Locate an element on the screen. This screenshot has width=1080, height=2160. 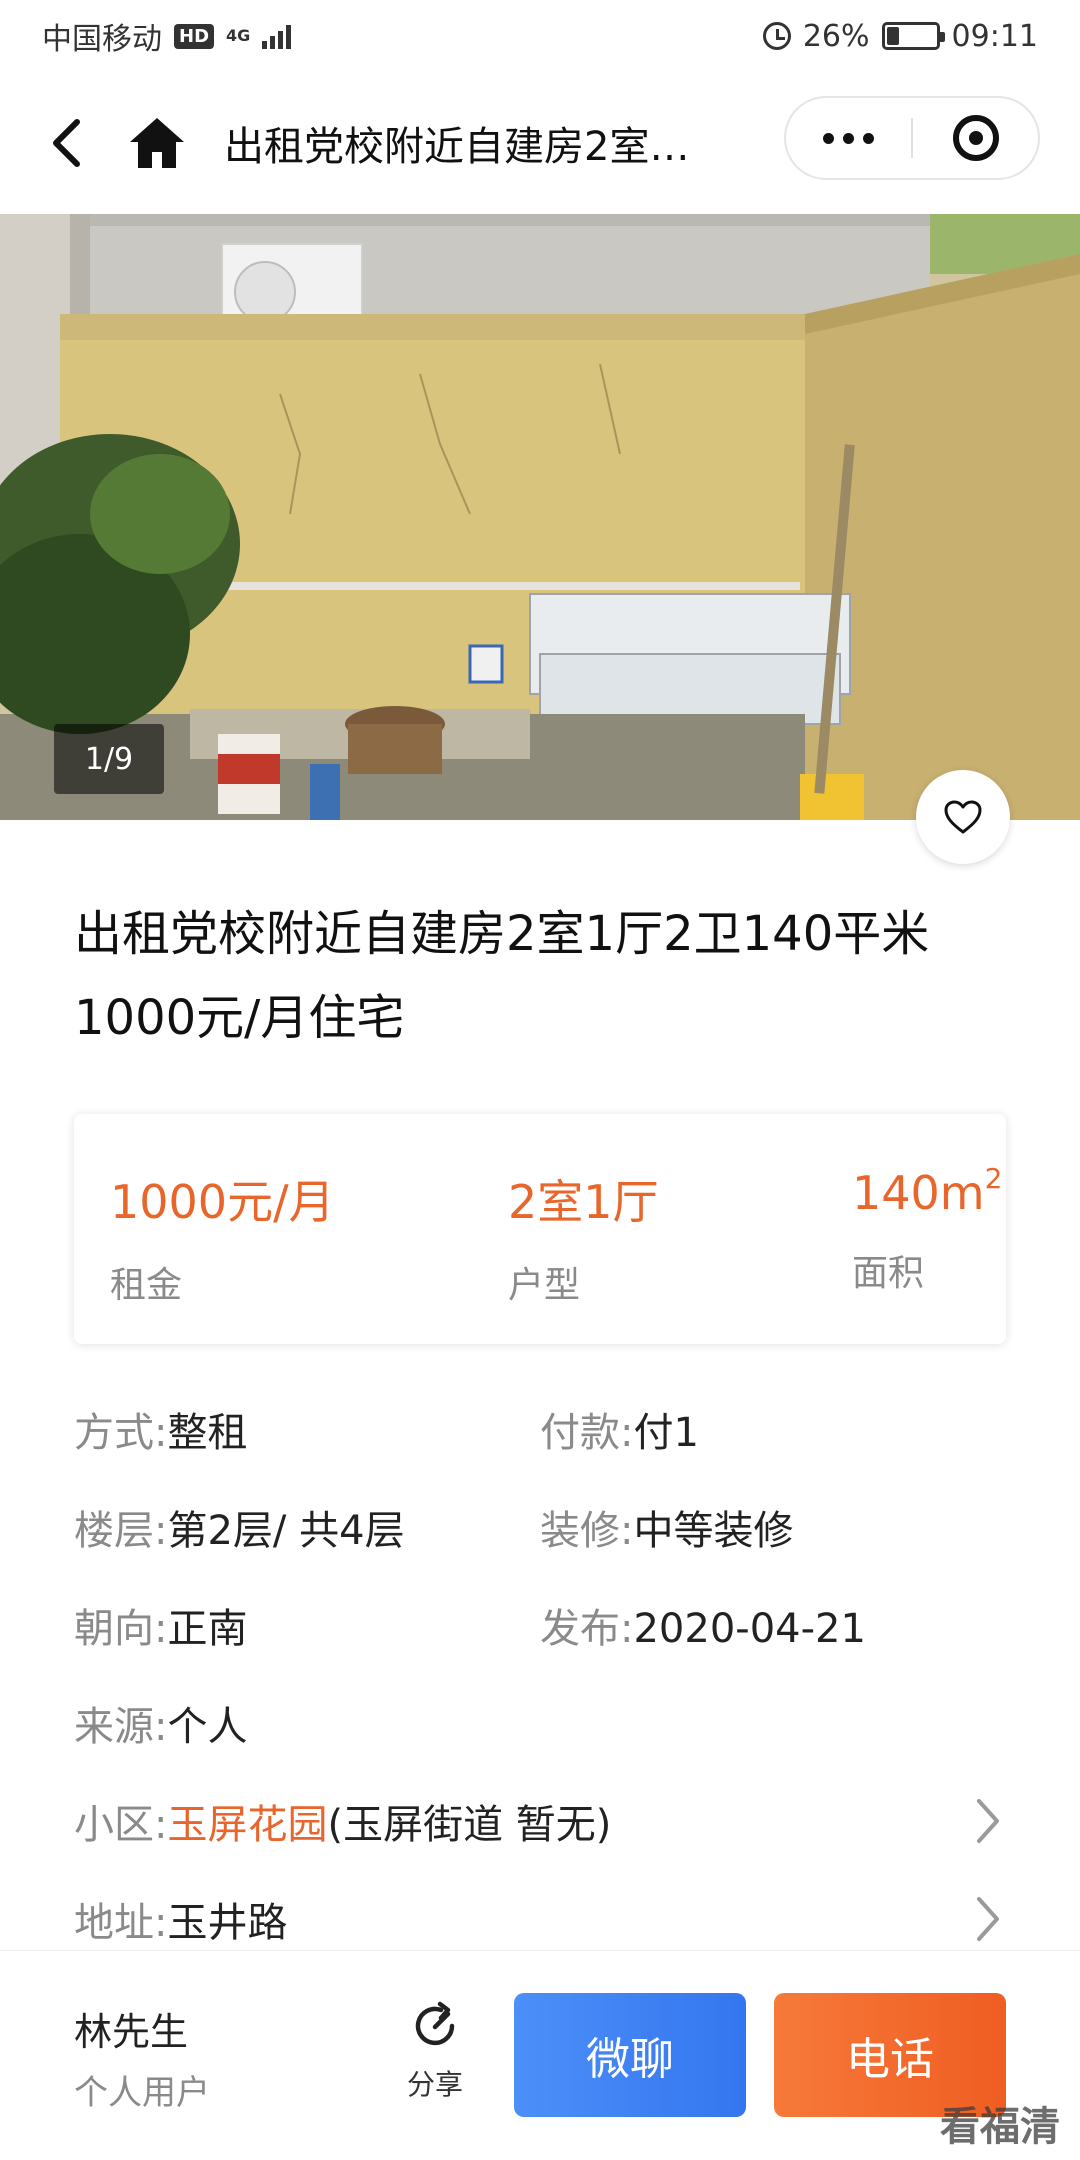
back-button is located at coordinates (66, 143).